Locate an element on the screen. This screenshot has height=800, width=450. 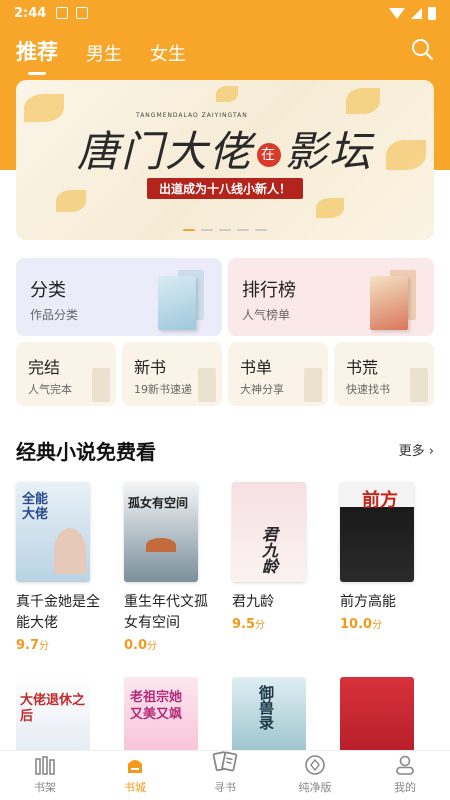
book-card: 前方 前方高能 10.0分 is located at coordinates (378, 557).